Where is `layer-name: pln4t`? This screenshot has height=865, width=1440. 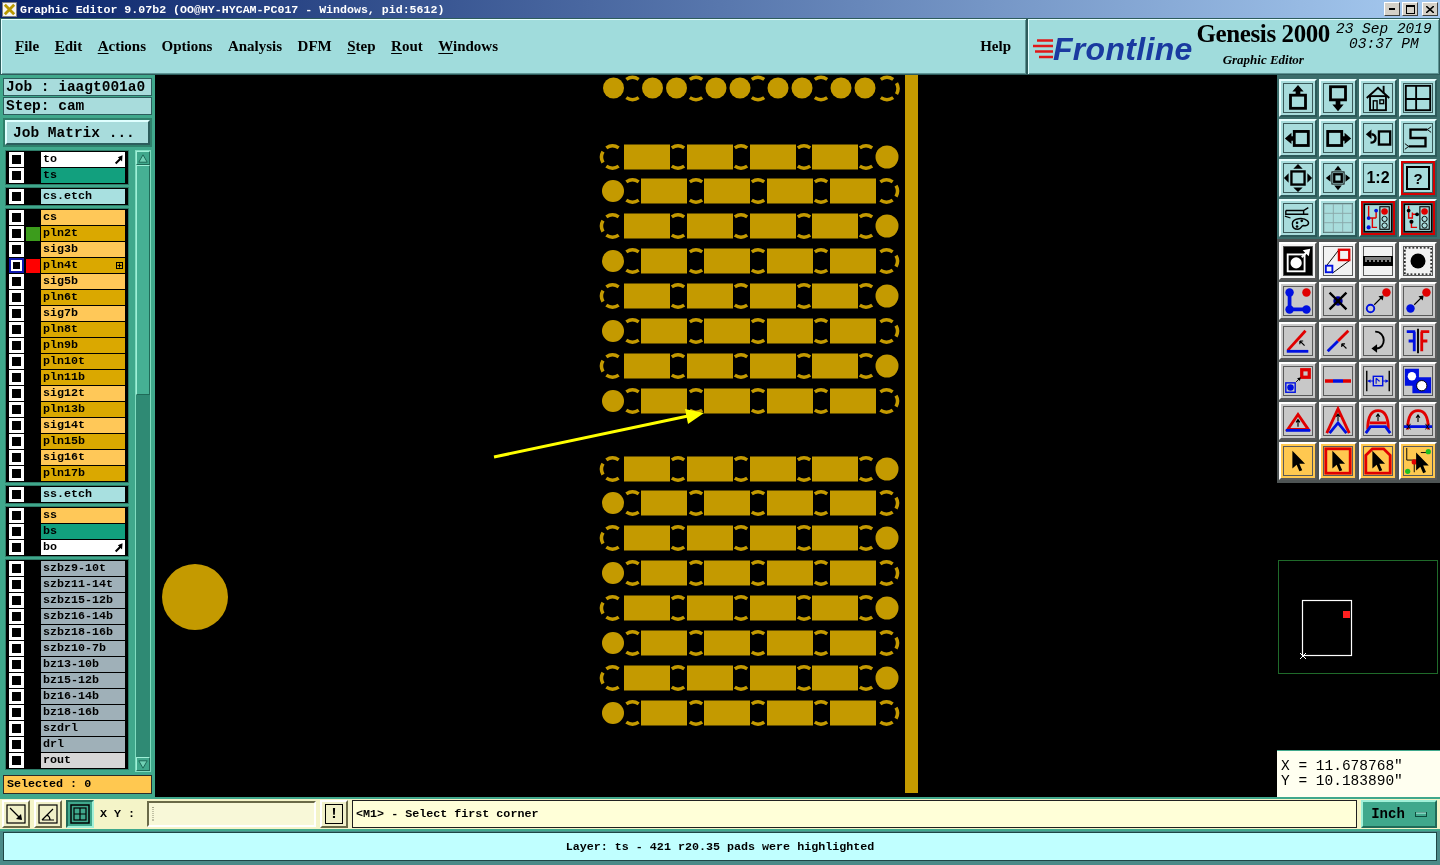
layer-name: pln4t is located at coordinates (83, 265).